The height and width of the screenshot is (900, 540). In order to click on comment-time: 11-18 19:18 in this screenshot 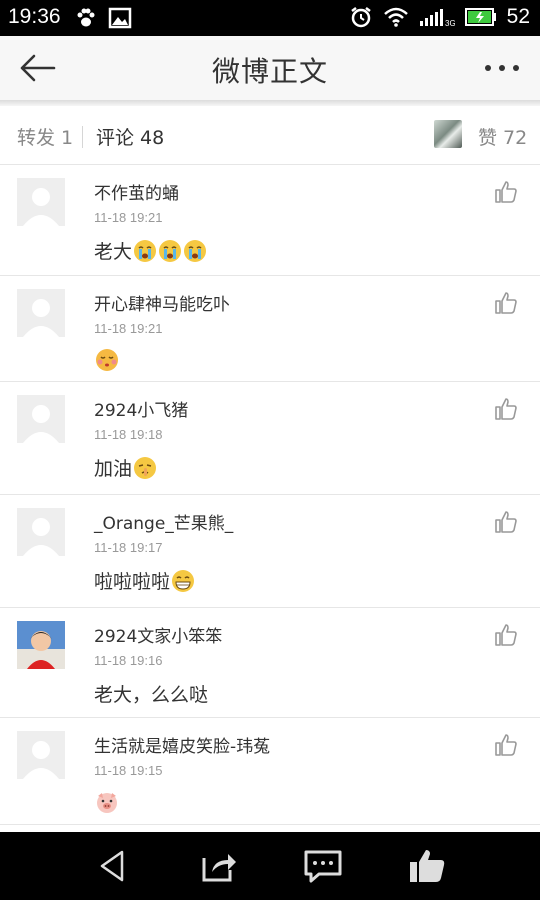, I will do `click(128, 434)`.